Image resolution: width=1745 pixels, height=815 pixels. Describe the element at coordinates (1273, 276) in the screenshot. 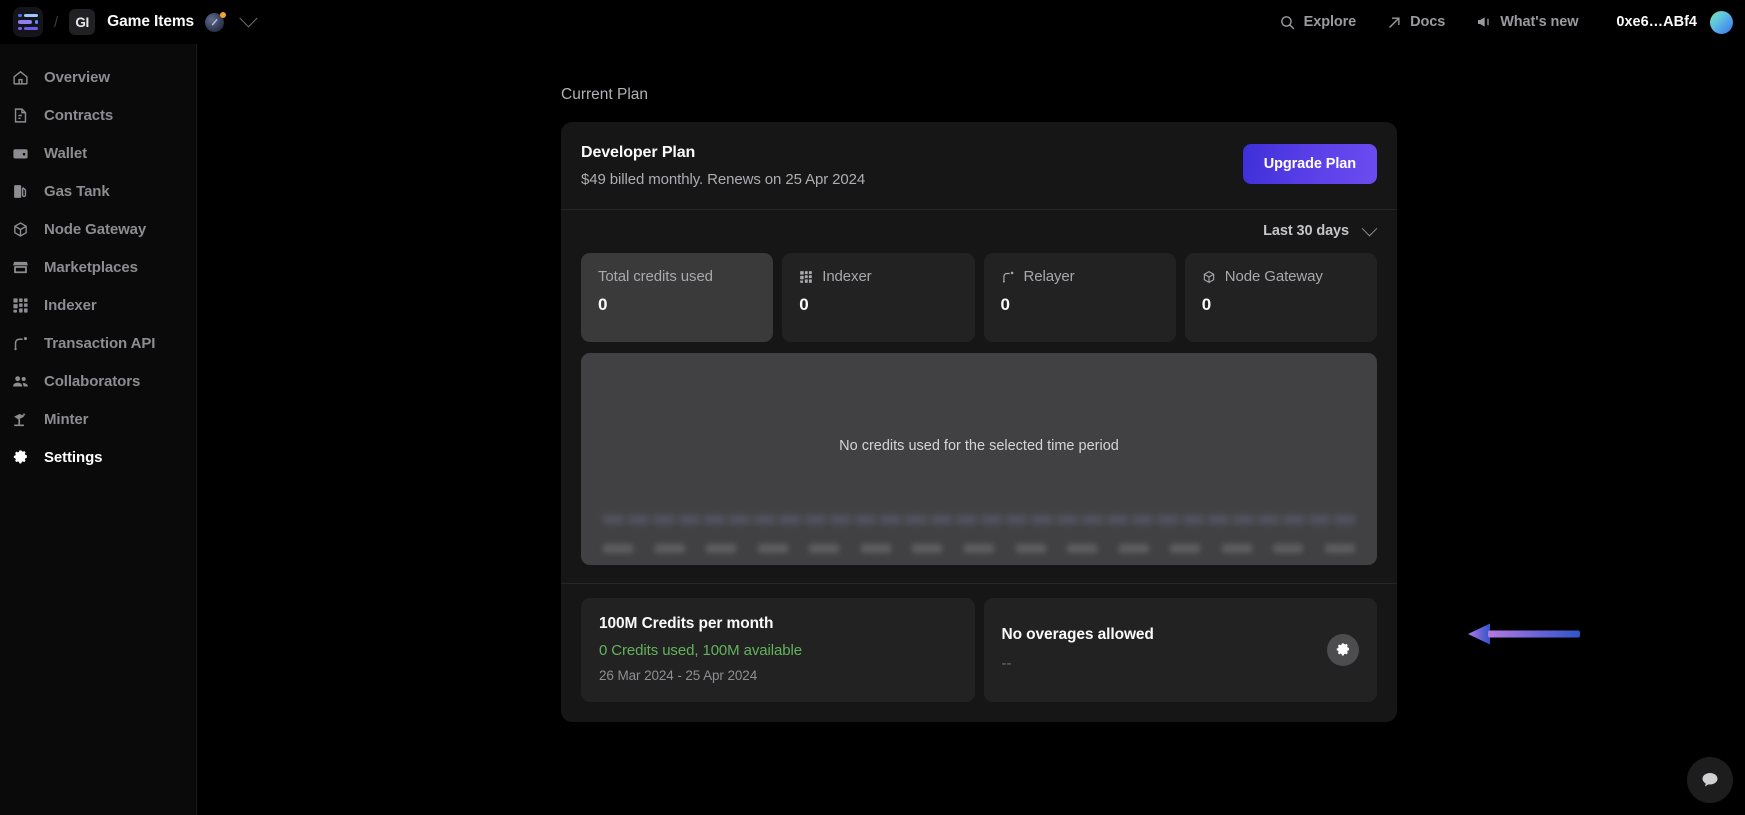

I see `stat-label: Node Gateway` at that location.